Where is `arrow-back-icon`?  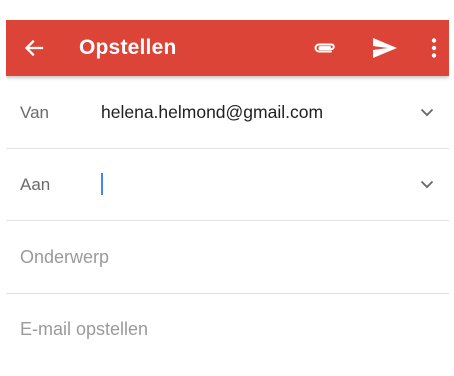
arrow-back-icon is located at coordinates (34, 48).